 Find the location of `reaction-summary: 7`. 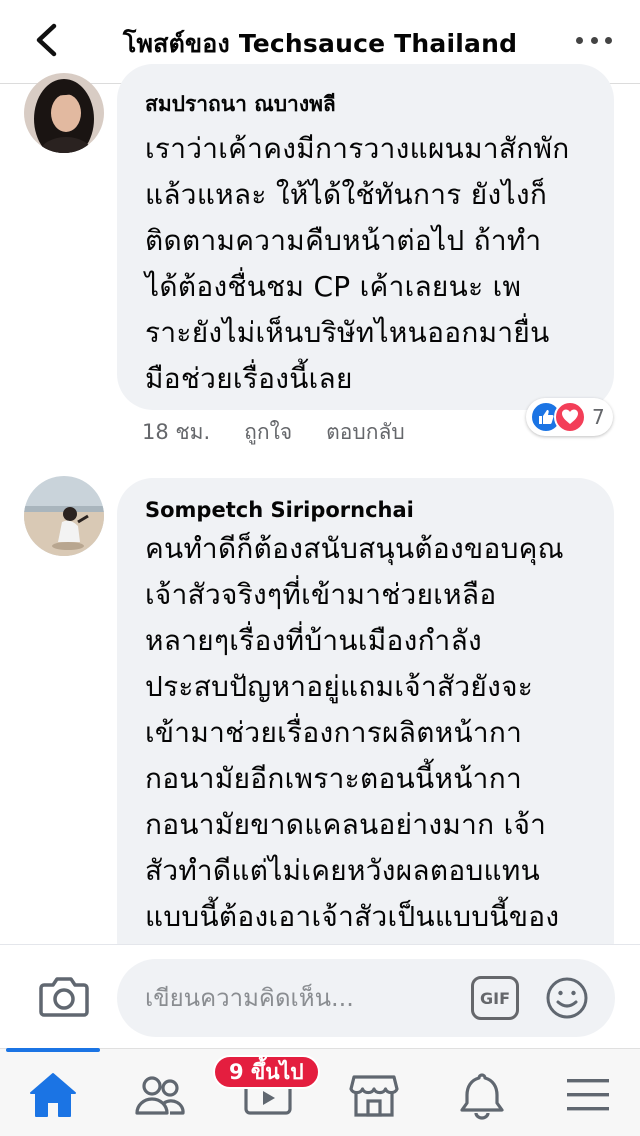

reaction-summary: 7 is located at coordinates (569, 417).